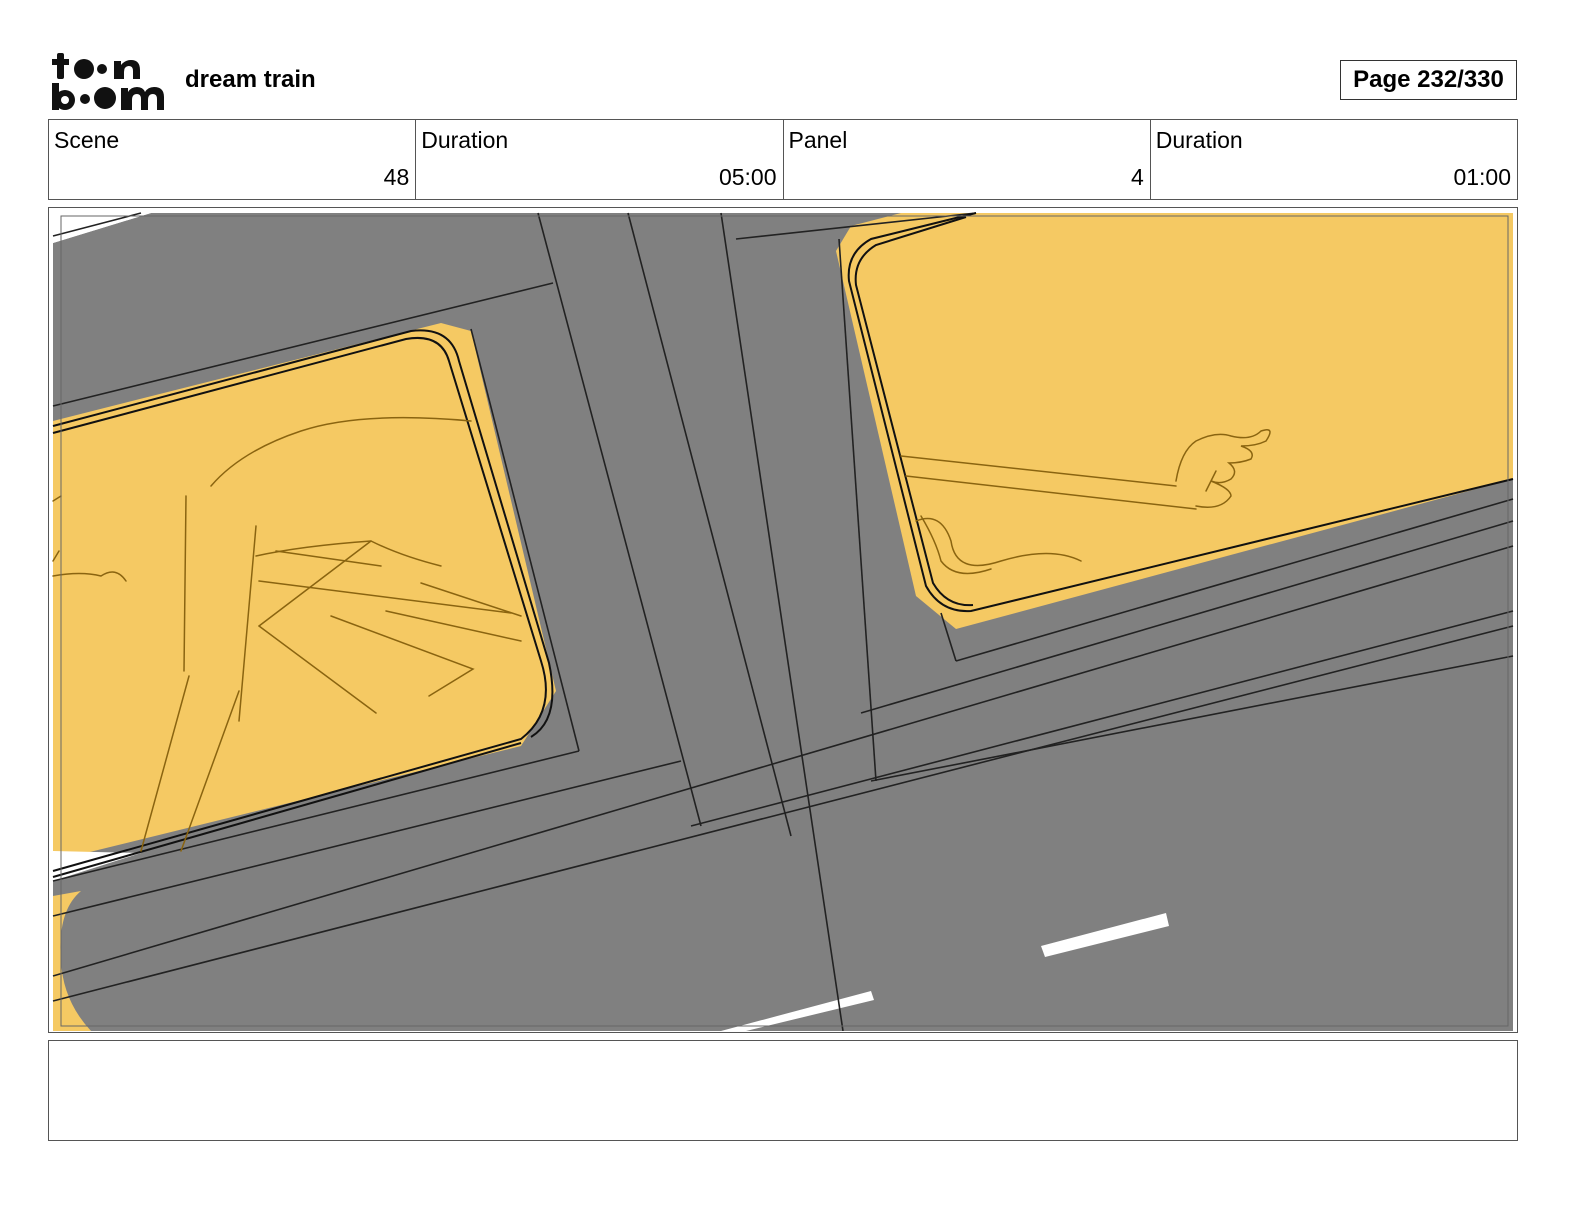 The image size is (1584, 1224). Describe the element at coordinates (600, 159) in the screenshot. I see `scene-duration-cell: Duration 05:00` at that location.